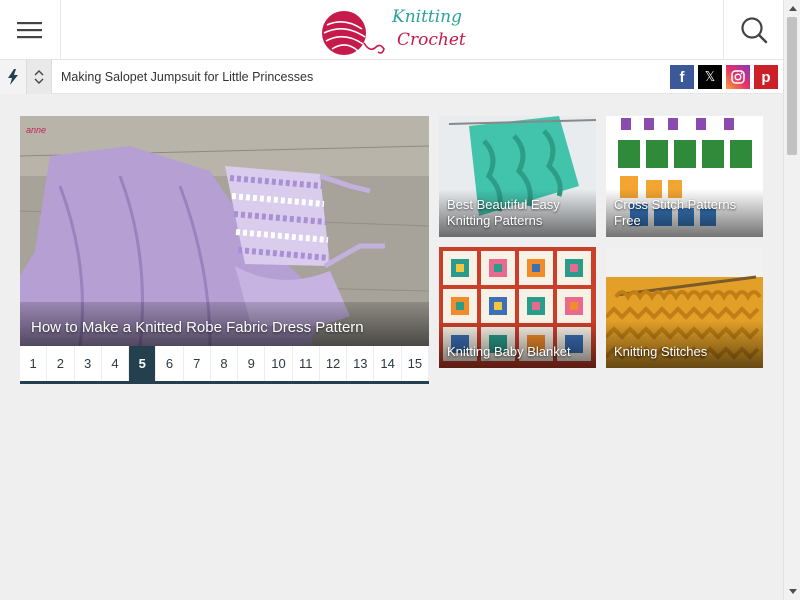  I want to click on menu-button, so click(30, 30).